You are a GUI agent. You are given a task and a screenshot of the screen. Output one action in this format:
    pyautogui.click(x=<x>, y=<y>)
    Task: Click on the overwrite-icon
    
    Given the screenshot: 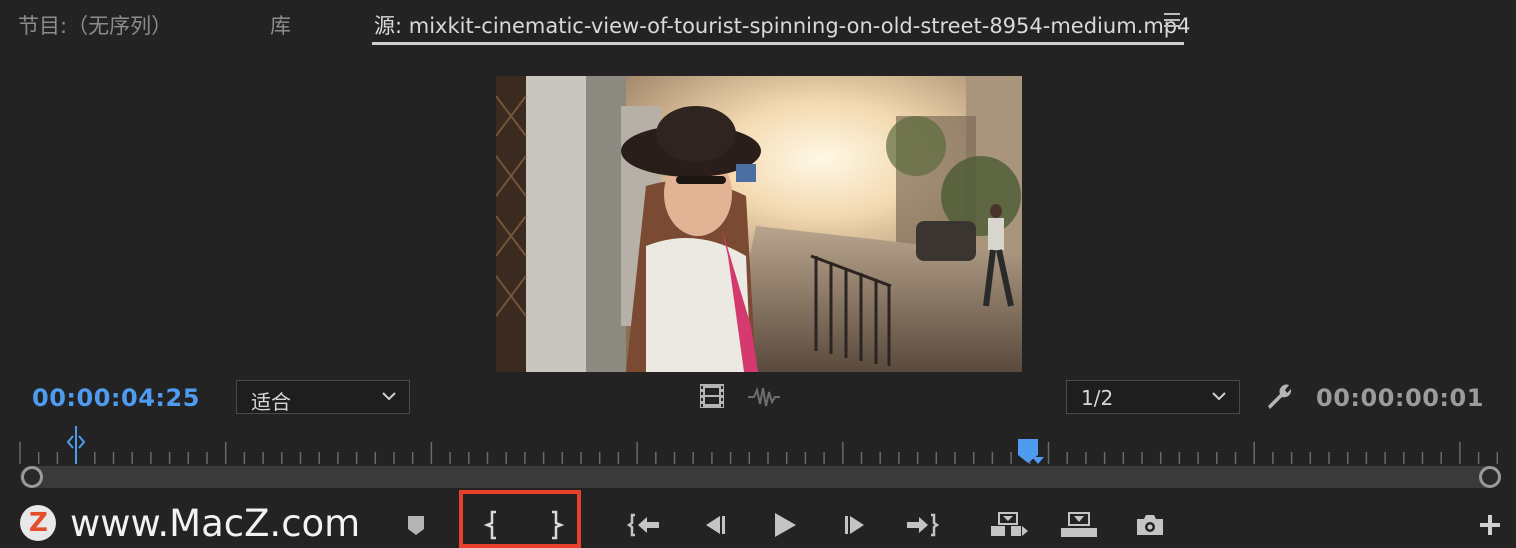 What is the action you would take?
    pyautogui.click(x=1079, y=524)
    